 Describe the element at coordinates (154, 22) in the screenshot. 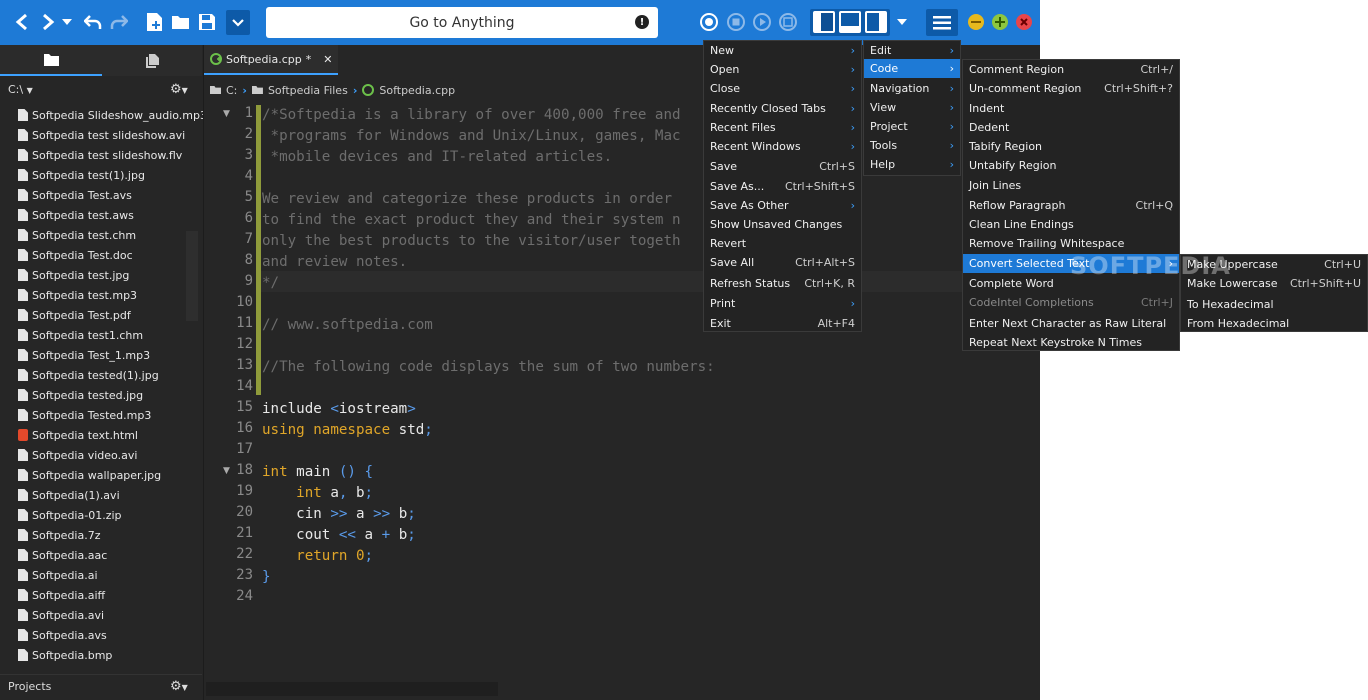

I see `new-file-icon` at that location.